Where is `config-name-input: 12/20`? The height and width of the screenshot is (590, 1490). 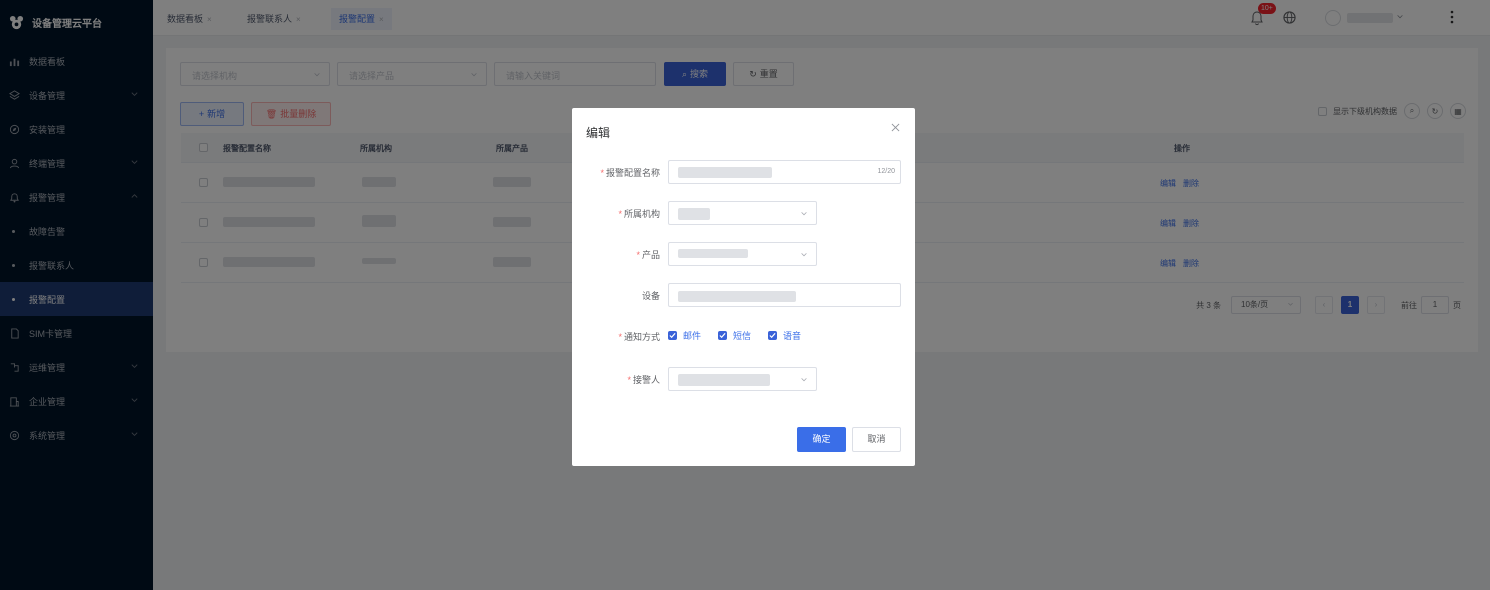
config-name-input: 12/20 is located at coordinates (784, 172).